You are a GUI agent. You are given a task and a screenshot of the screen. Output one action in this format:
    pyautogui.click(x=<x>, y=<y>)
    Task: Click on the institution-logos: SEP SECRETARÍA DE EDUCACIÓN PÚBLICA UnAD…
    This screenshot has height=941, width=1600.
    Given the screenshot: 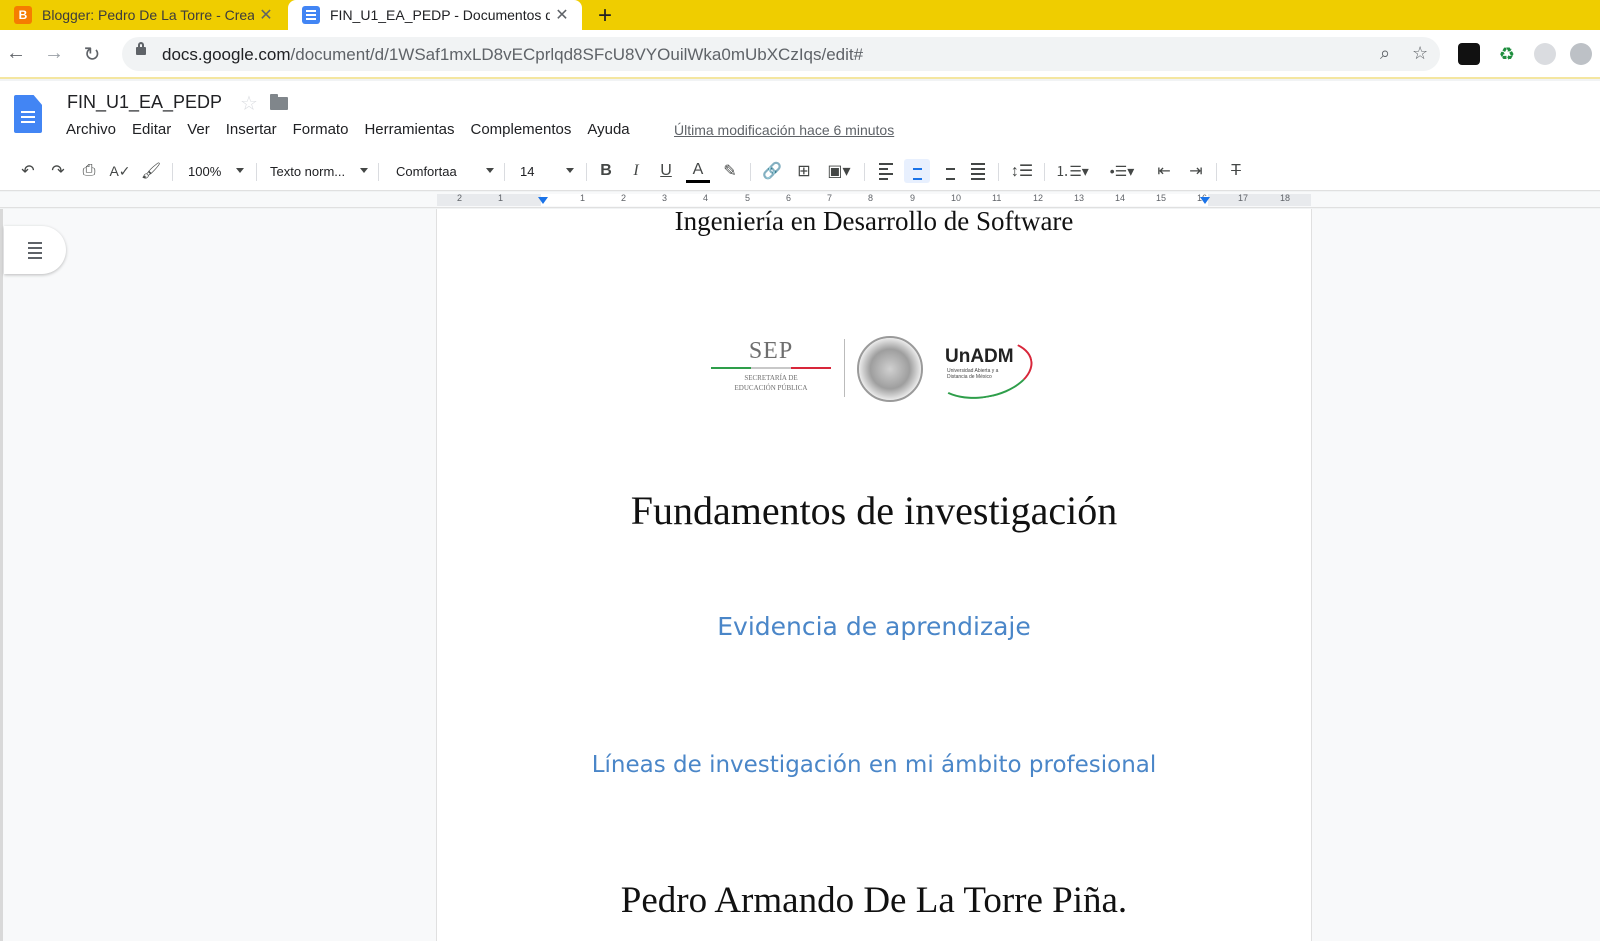 What is the action you would take?
    pyautogui.click(x=881, y=369)
    